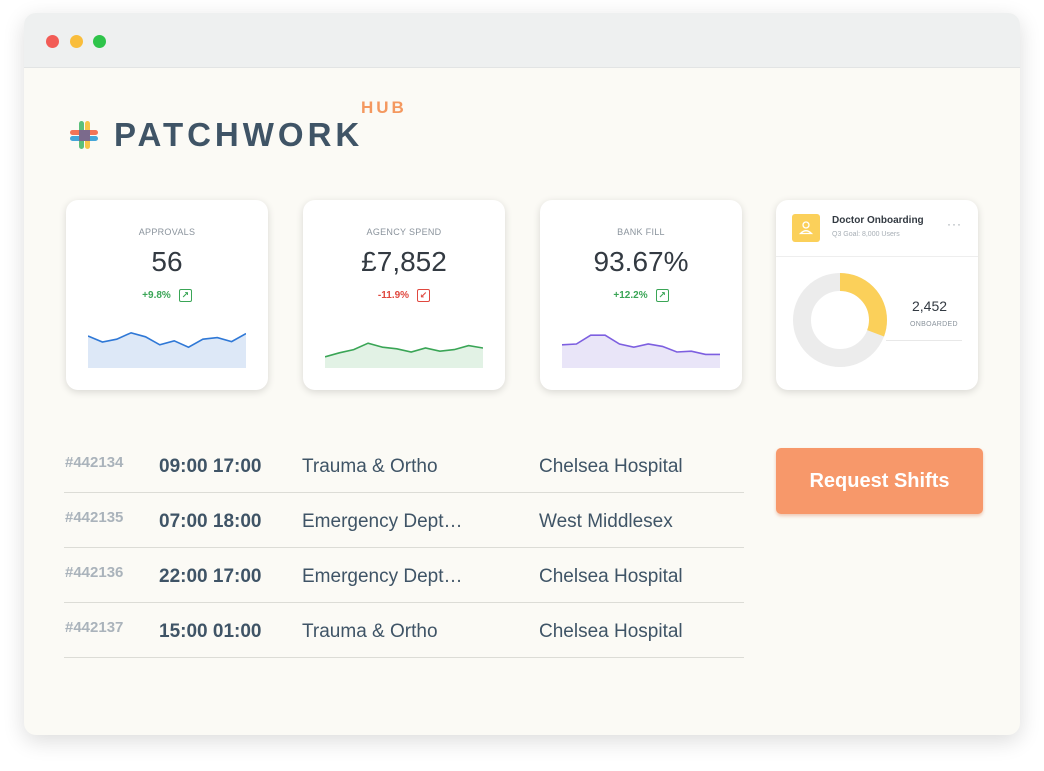 The width and height of the screenshot is (1044, 771). Describe the element at coordinates (879, 481) in the screenshot. I see `request-shifts-button: Request Shifts` at that location.